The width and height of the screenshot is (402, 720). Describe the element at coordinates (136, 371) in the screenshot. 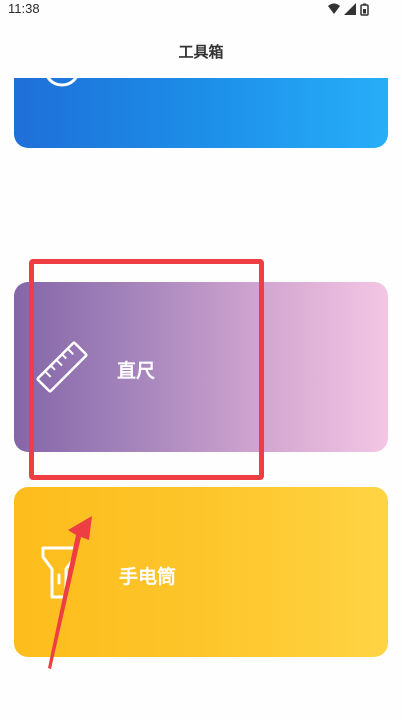

I see `tool-card-label: 直尺` at that location.